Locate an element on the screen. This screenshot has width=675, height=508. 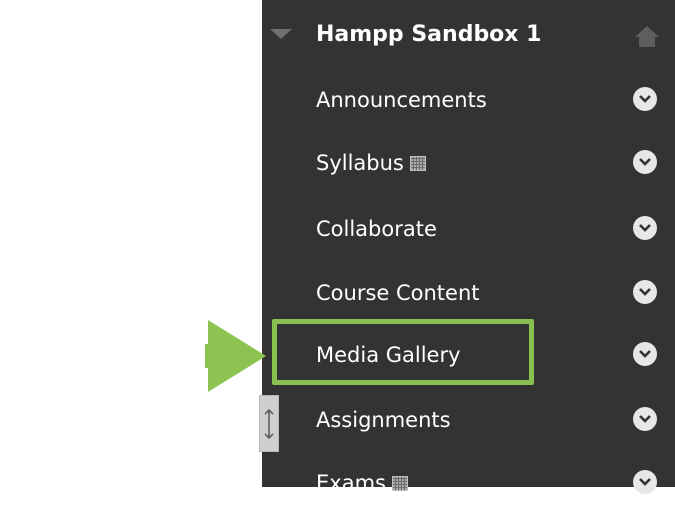
resize-handle is located at coordinates (269, 423).